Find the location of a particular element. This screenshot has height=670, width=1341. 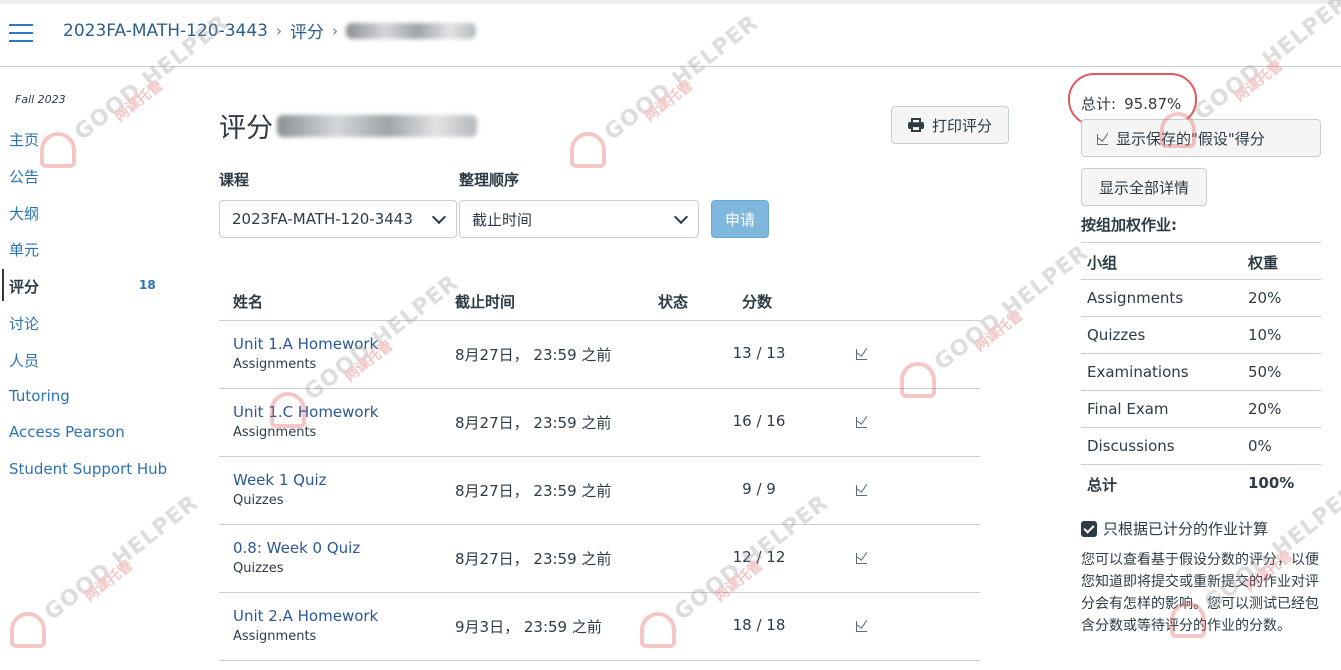

nav-item-access-pearson: Access Pearson is located at coordinates (67, 432).